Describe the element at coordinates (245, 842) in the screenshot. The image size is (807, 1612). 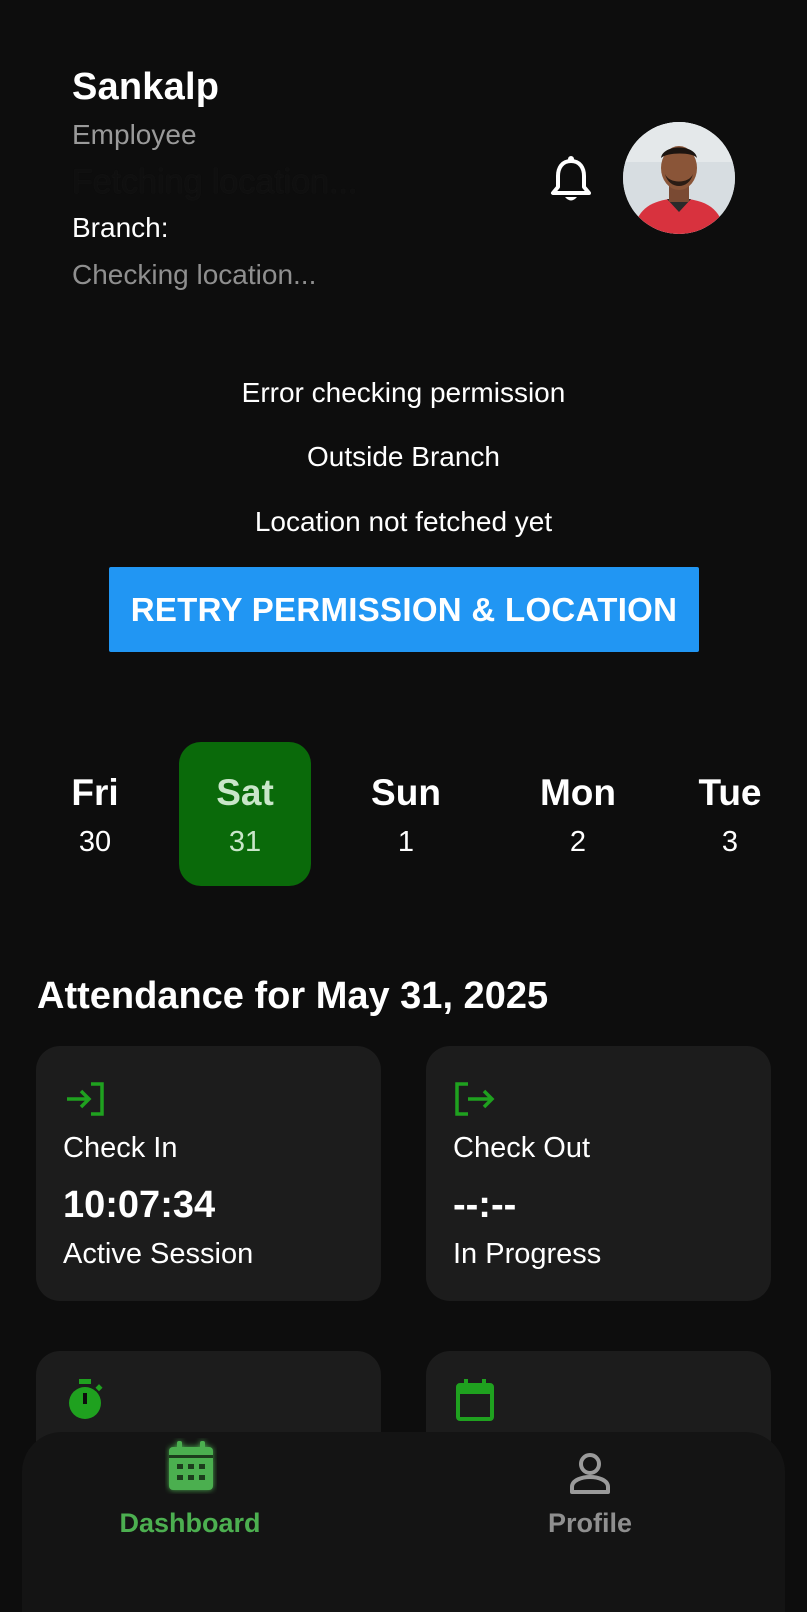
I see `day-number: 31` at that location.